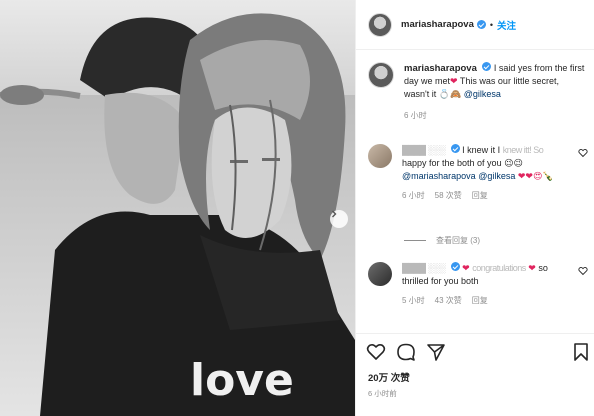 Image resolution: width=594 pixels, height=416 pixels. Describe the element at coordinates (413, 195) in the screenshot. I see `comment-time: 6 小时` at that location.